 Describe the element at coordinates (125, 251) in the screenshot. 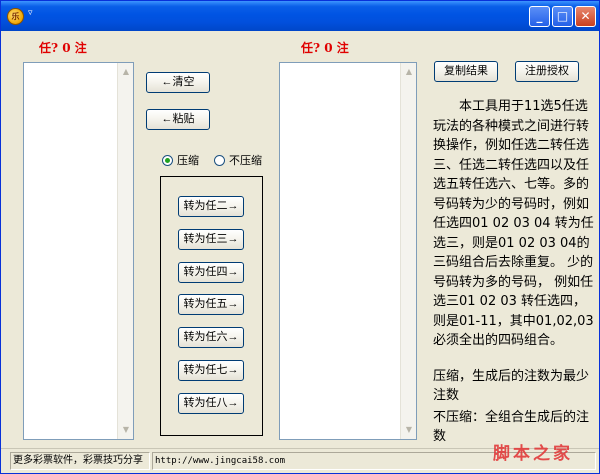

I see `input-scrollbar: ▲ ▼` at that location.